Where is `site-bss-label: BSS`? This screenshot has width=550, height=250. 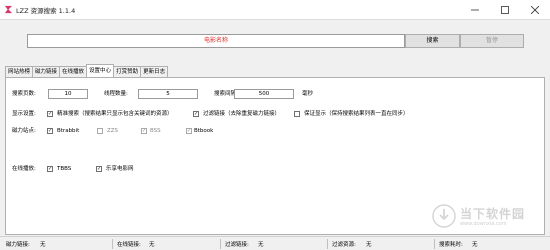 site-bss-label: BSS is located at coordinates (155, 131).